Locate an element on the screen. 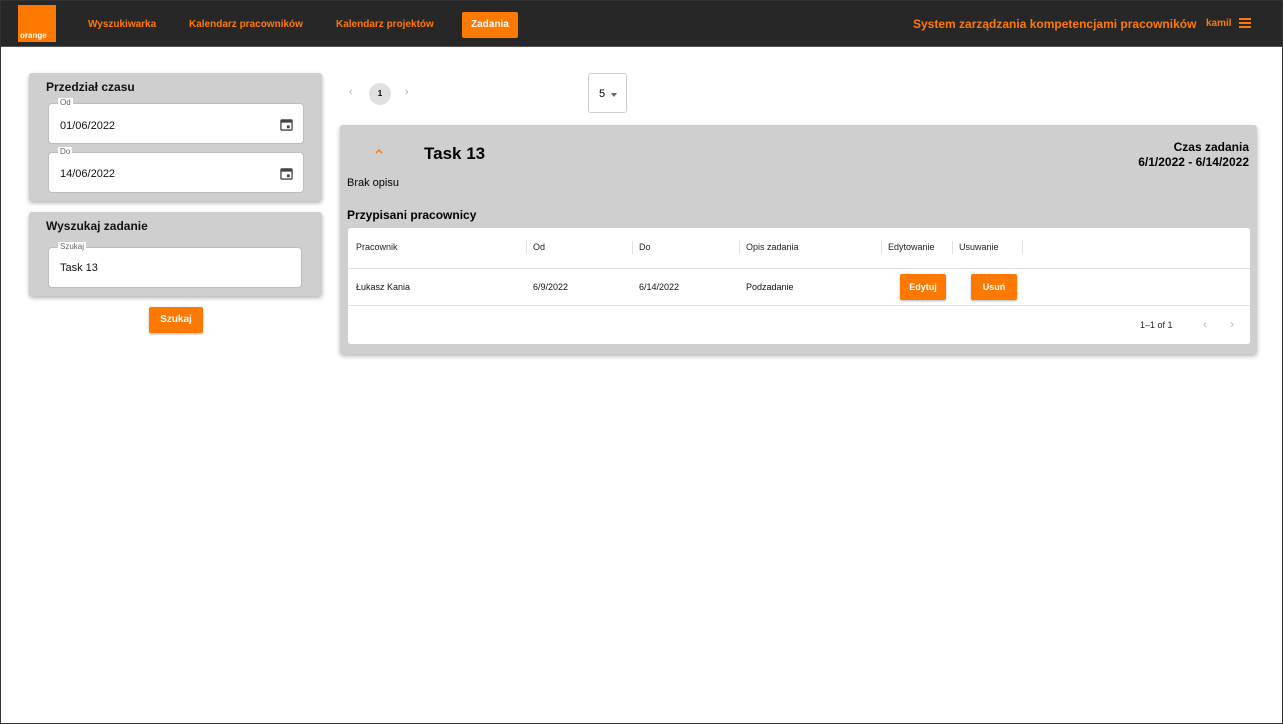 The width and height of the screenshot is (1283, 724). page-number-button: 1 is located at coordinates (380, 94).